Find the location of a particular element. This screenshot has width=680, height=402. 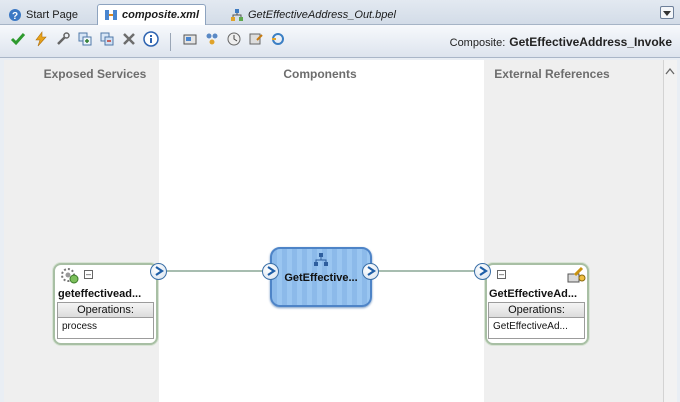

tool2-icon is located at coordinates (212, 41).